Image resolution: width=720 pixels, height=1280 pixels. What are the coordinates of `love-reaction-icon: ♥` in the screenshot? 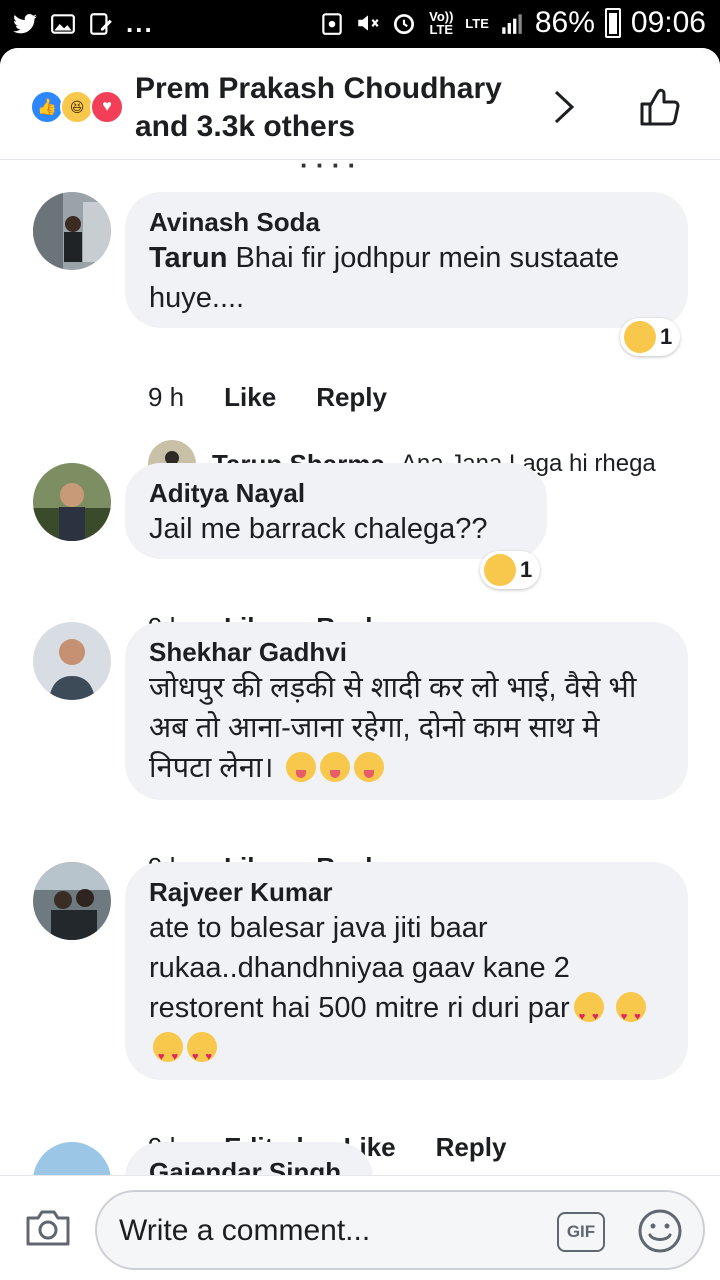 It's located at (107, 107).